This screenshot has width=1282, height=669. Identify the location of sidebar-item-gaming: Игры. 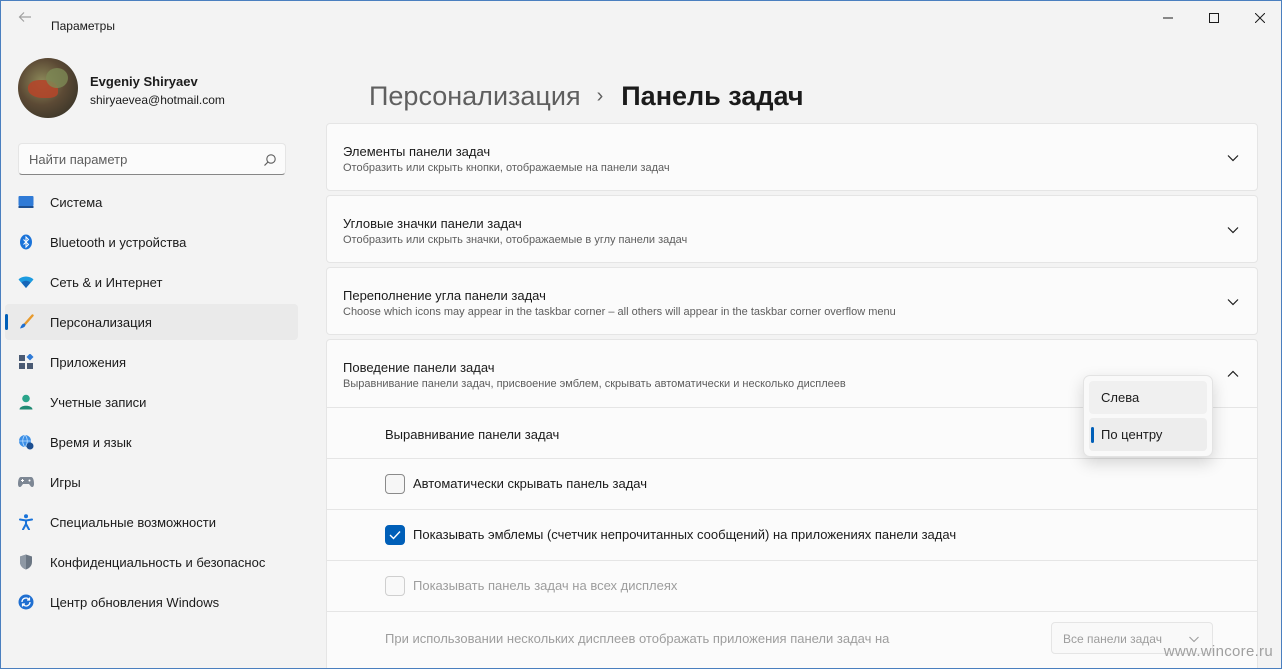
(151, 482).